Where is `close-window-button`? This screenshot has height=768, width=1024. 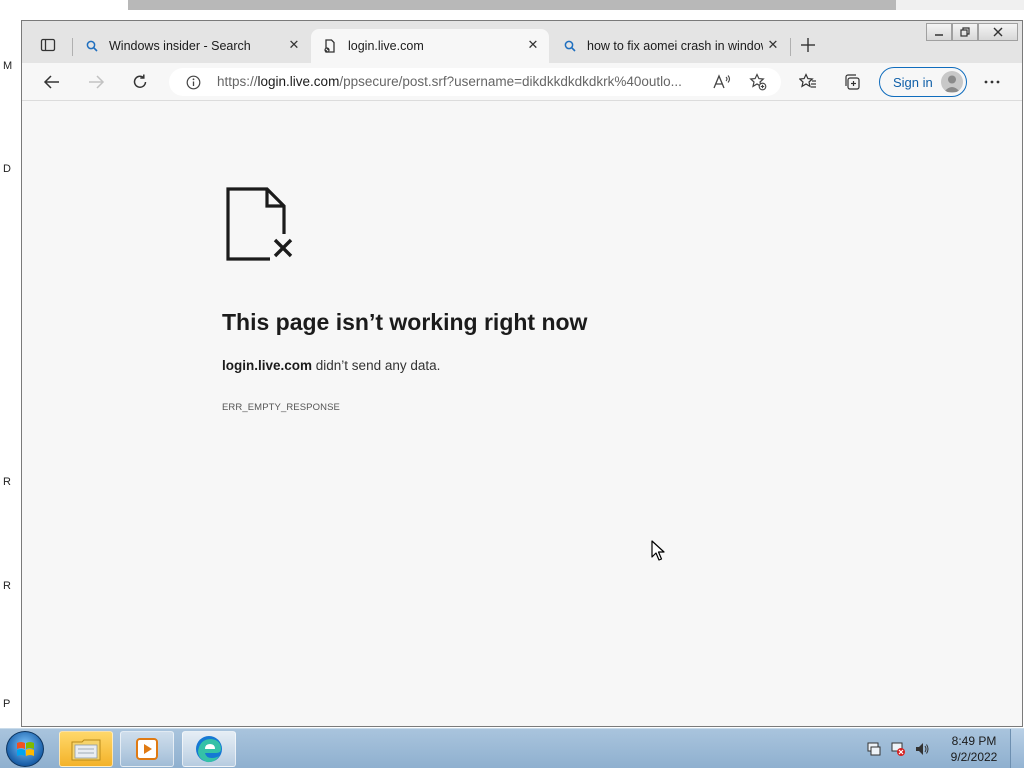 close-window-button is located at coordinates (998, 32).